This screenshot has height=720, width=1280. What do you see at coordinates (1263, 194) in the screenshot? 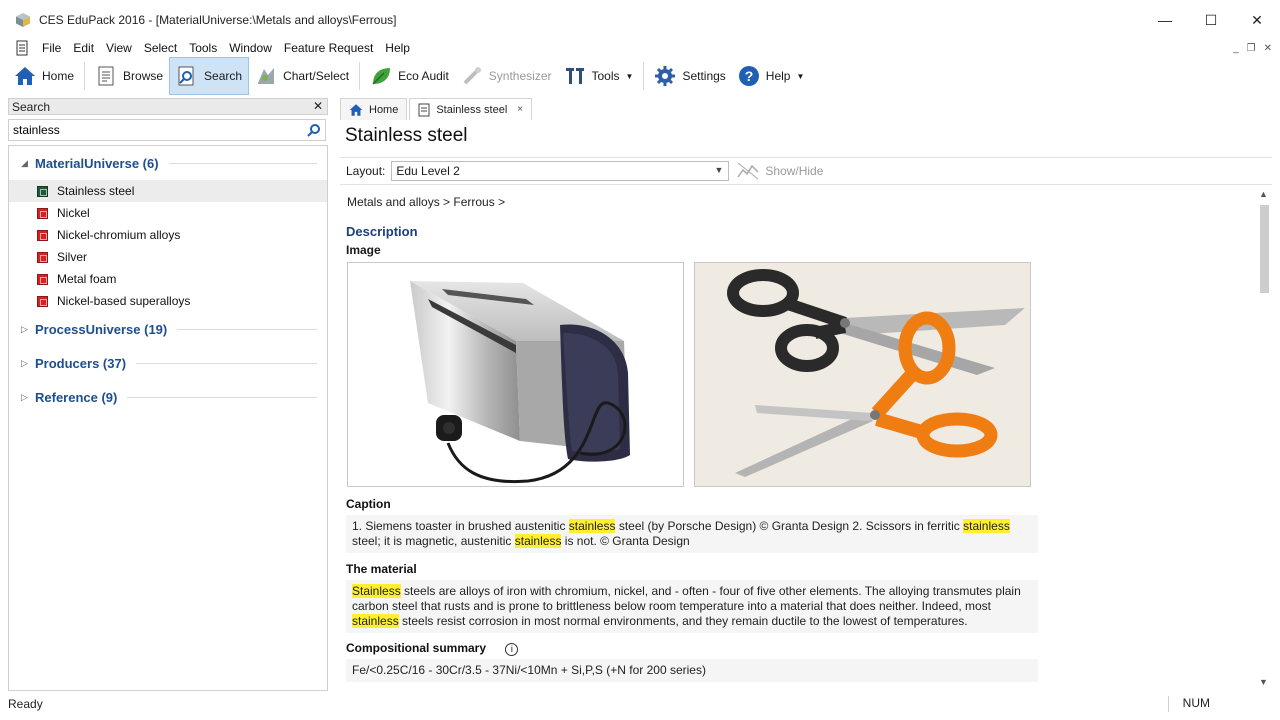
I see `scroll-up-icon: ▲` at bounding box center [1263, 194].